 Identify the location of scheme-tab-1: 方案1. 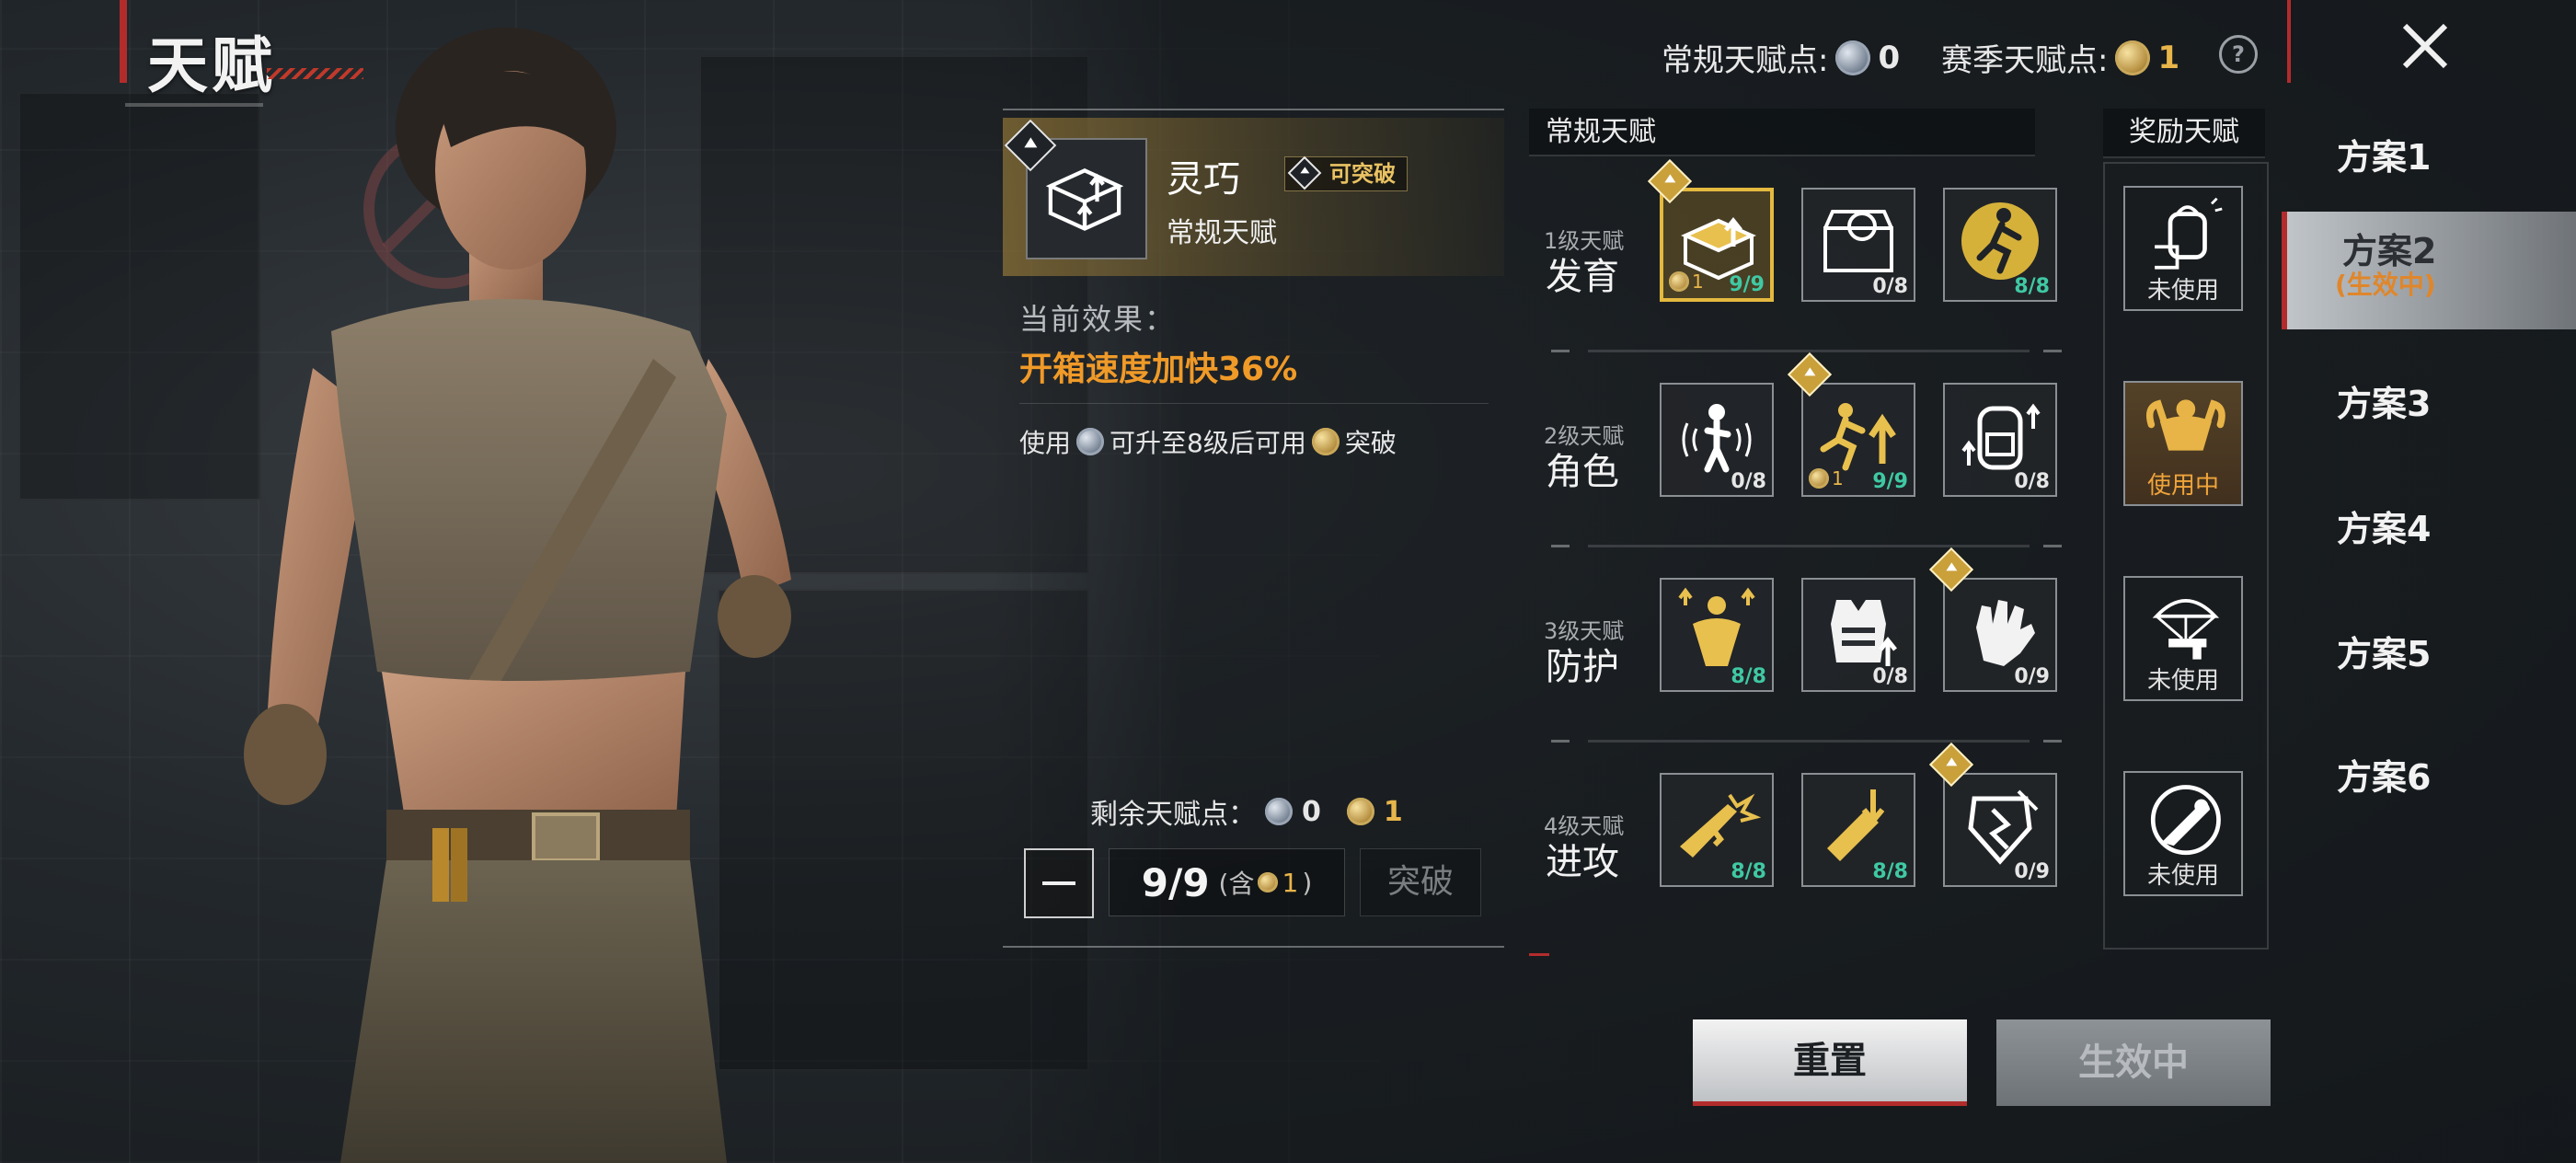
(2429, 149).